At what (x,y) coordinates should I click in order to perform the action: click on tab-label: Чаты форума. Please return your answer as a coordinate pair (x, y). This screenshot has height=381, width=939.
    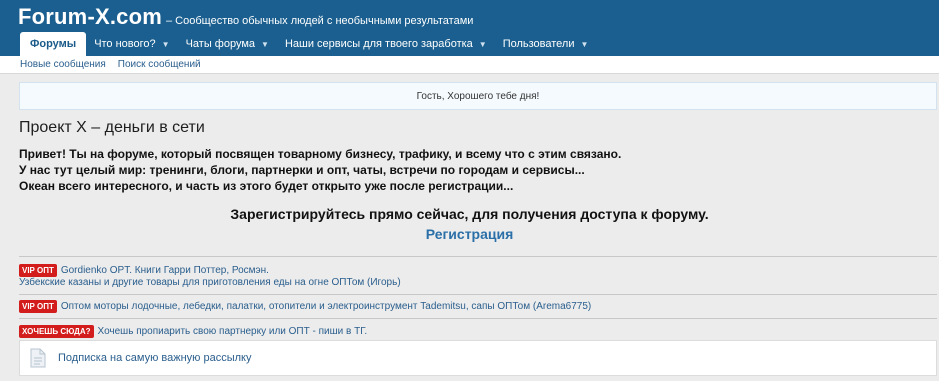
    Looking at the image, I should click on (220, 44).